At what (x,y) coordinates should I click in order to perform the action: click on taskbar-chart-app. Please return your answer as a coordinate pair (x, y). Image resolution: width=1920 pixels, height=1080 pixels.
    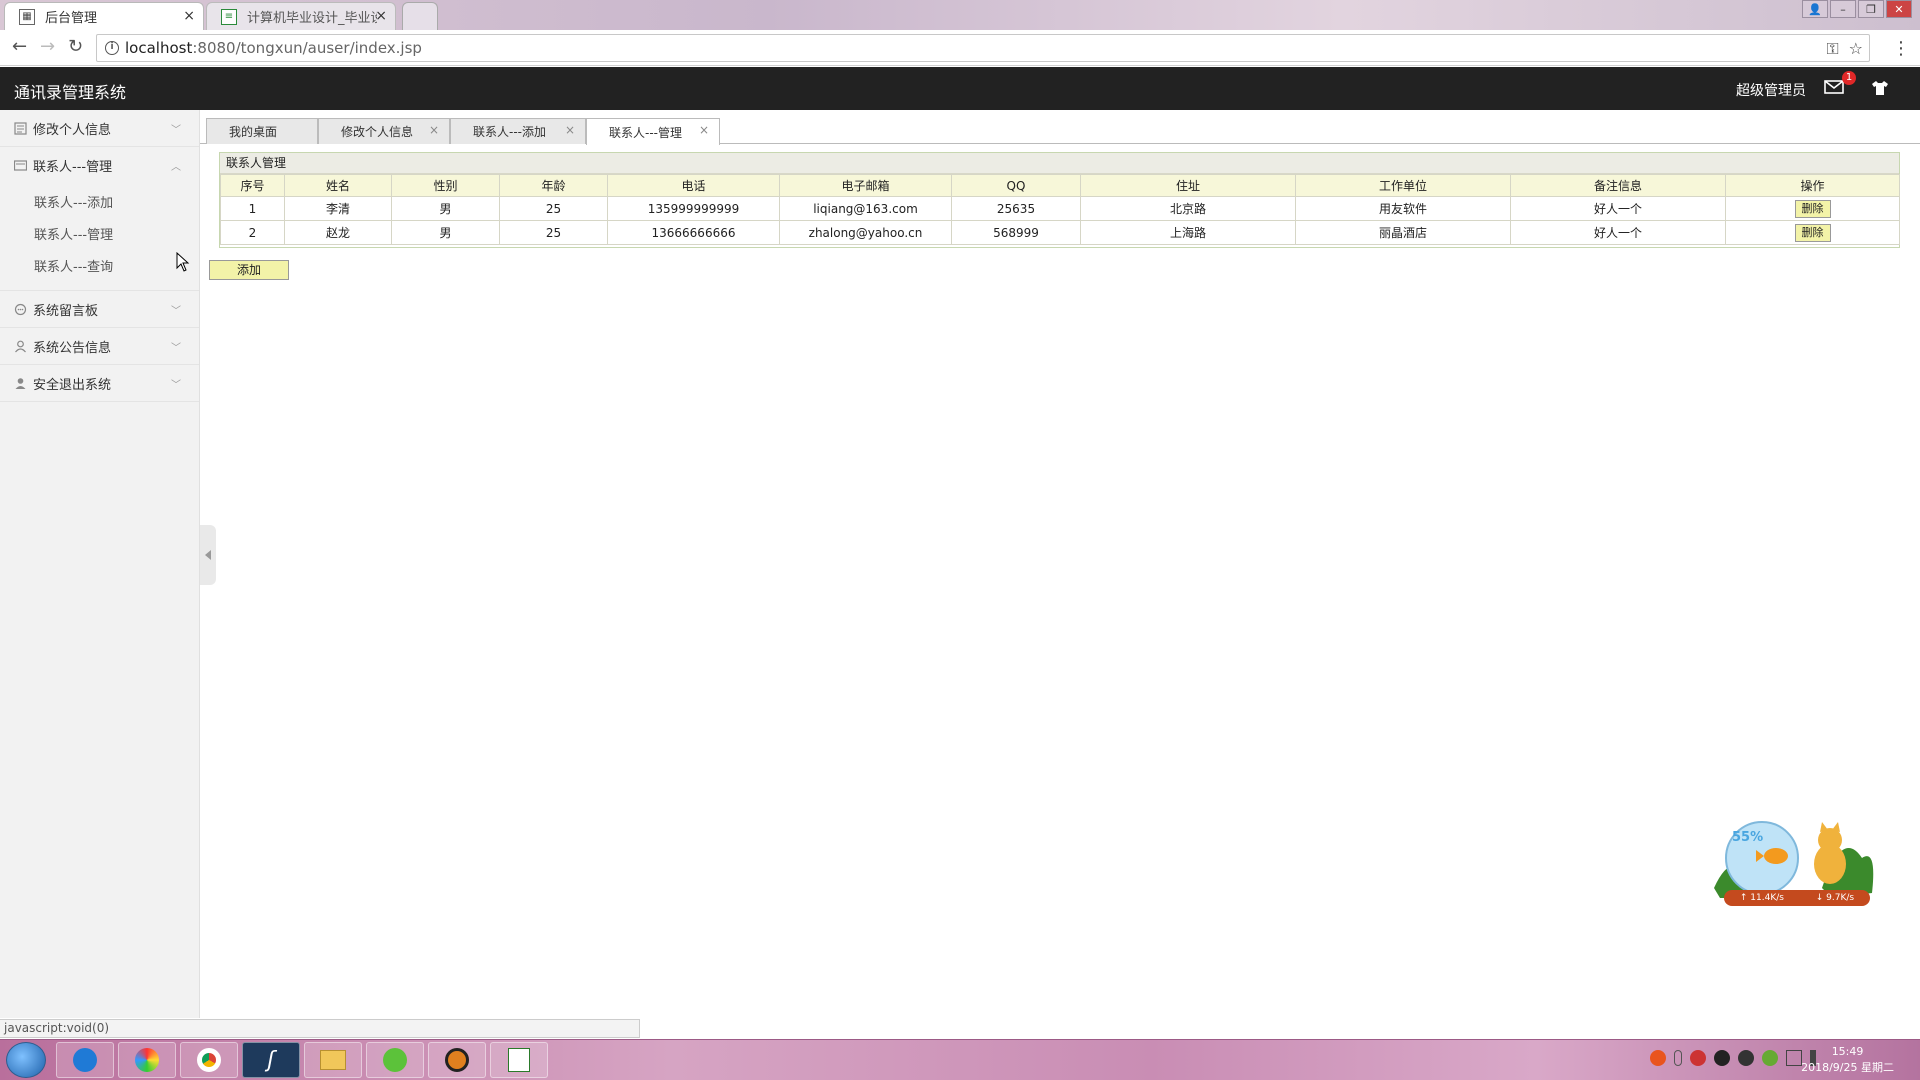
    Looking at the image, I should click on (519, 1060).